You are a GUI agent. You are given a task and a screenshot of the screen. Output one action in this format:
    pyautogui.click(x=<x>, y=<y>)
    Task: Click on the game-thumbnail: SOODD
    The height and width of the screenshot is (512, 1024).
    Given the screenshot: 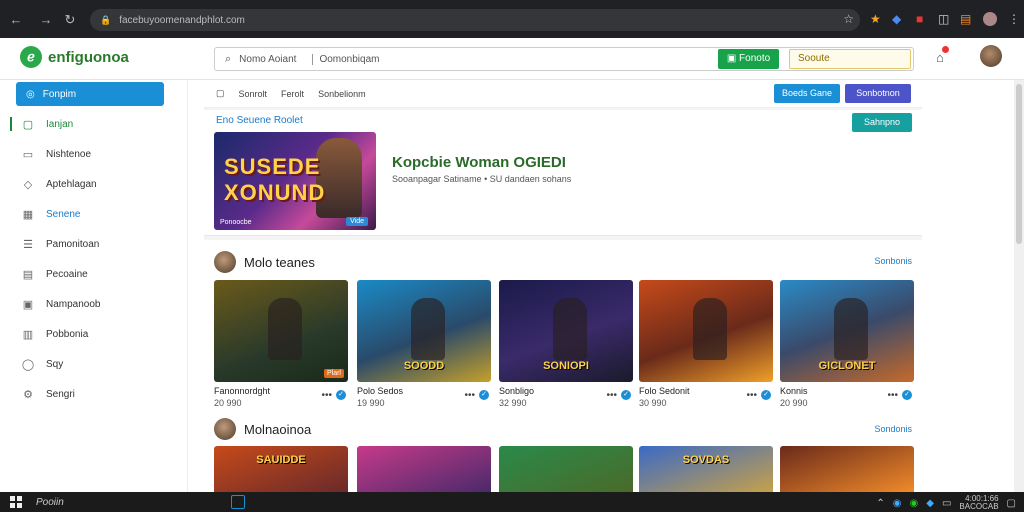 What is the action you would take?
    pyautogui.click(x=424, y=331)
    